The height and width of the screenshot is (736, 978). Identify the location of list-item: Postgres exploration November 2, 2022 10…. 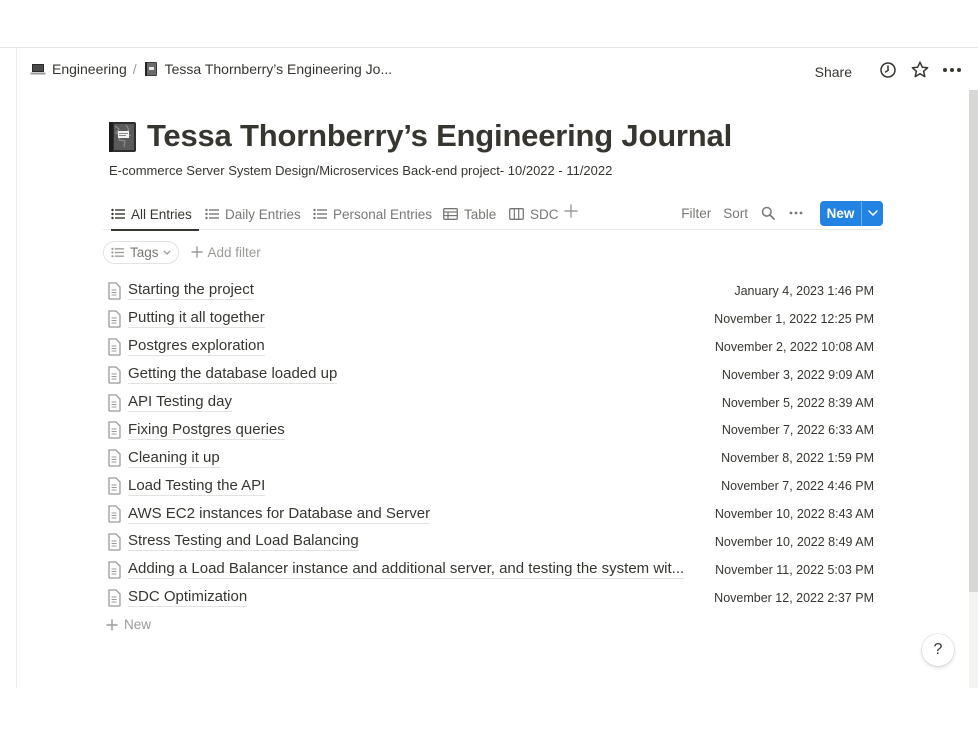
(493, 347).